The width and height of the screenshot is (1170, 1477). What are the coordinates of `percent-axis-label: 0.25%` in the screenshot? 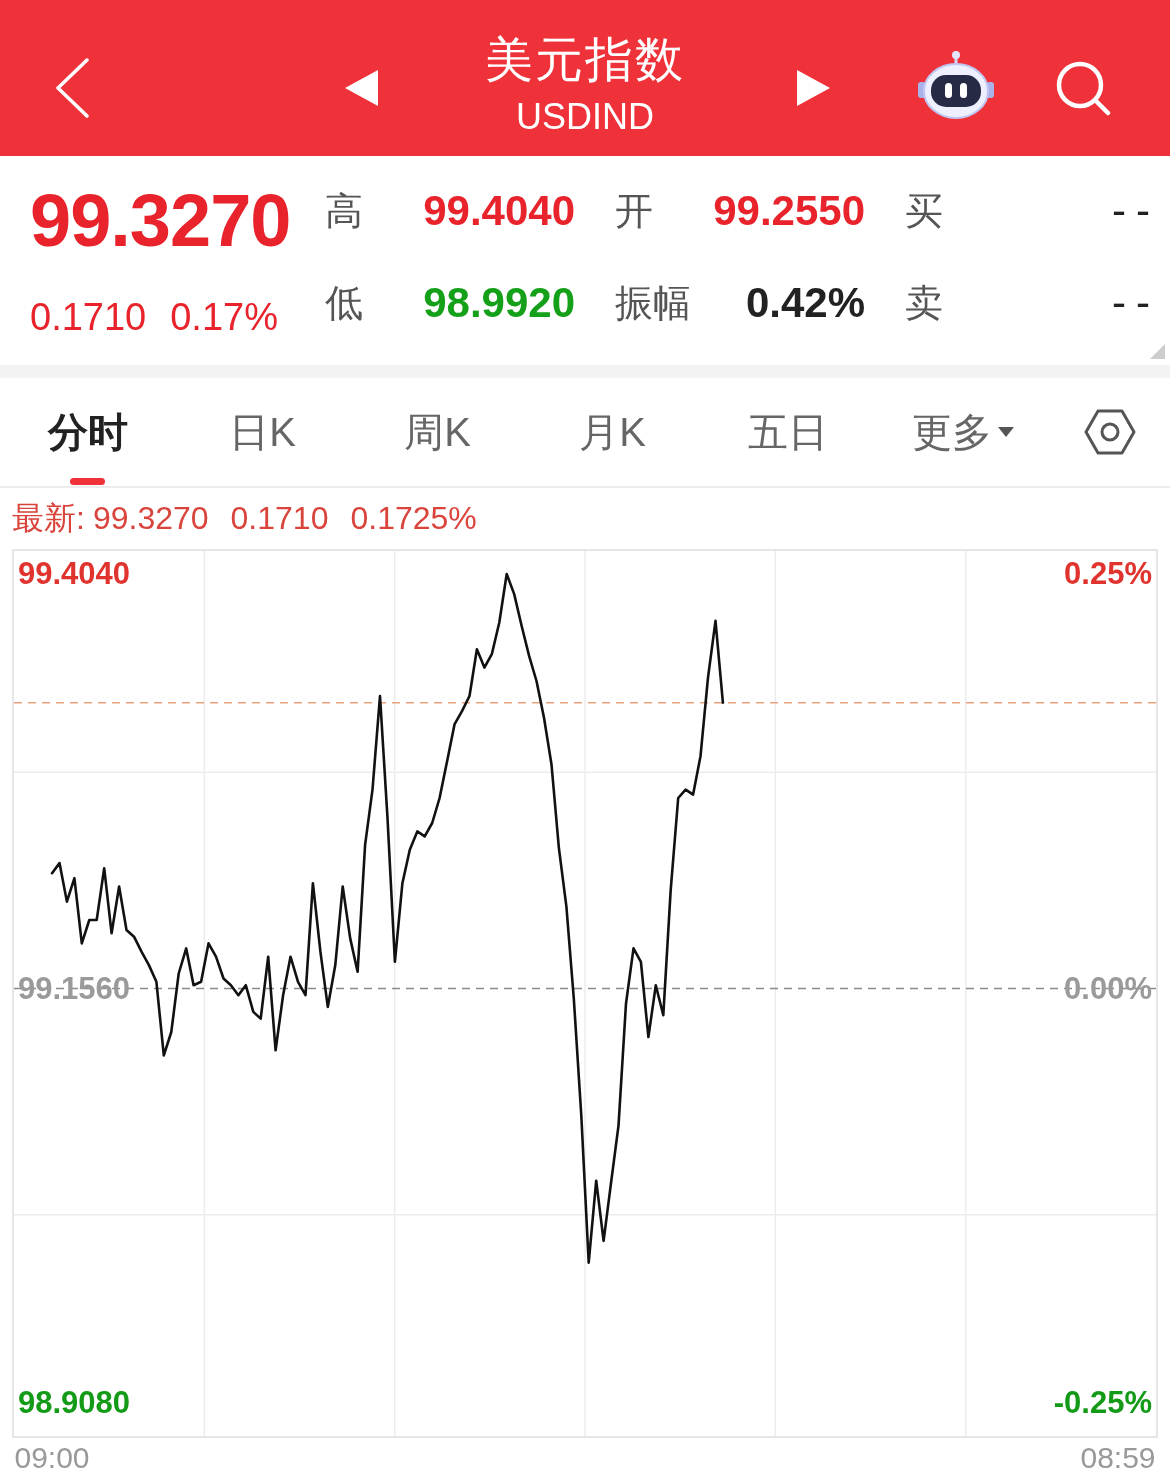 It's located at (1108, 574).